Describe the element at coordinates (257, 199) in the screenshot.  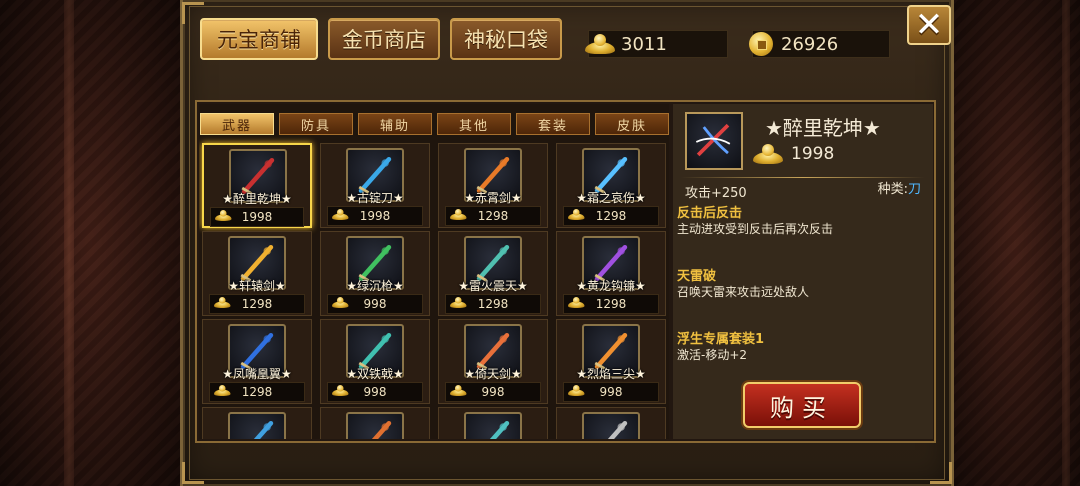
I see `item-name: ★醉里乾坤★` at that location.